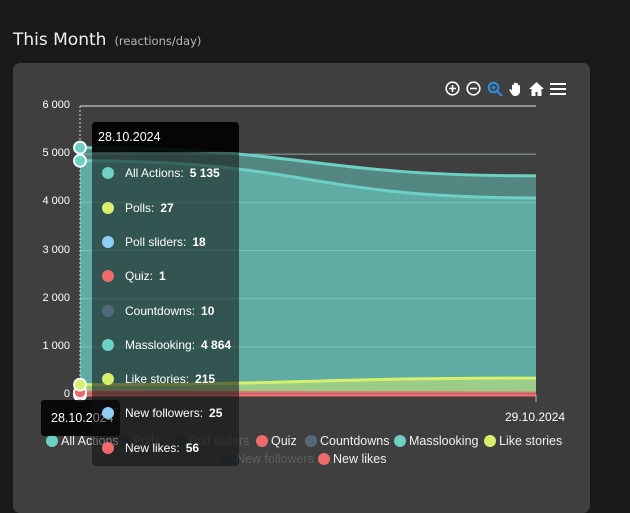 The image size is (630, 513). I want to click on tooltip-value: 4 864, so click(216, 345).